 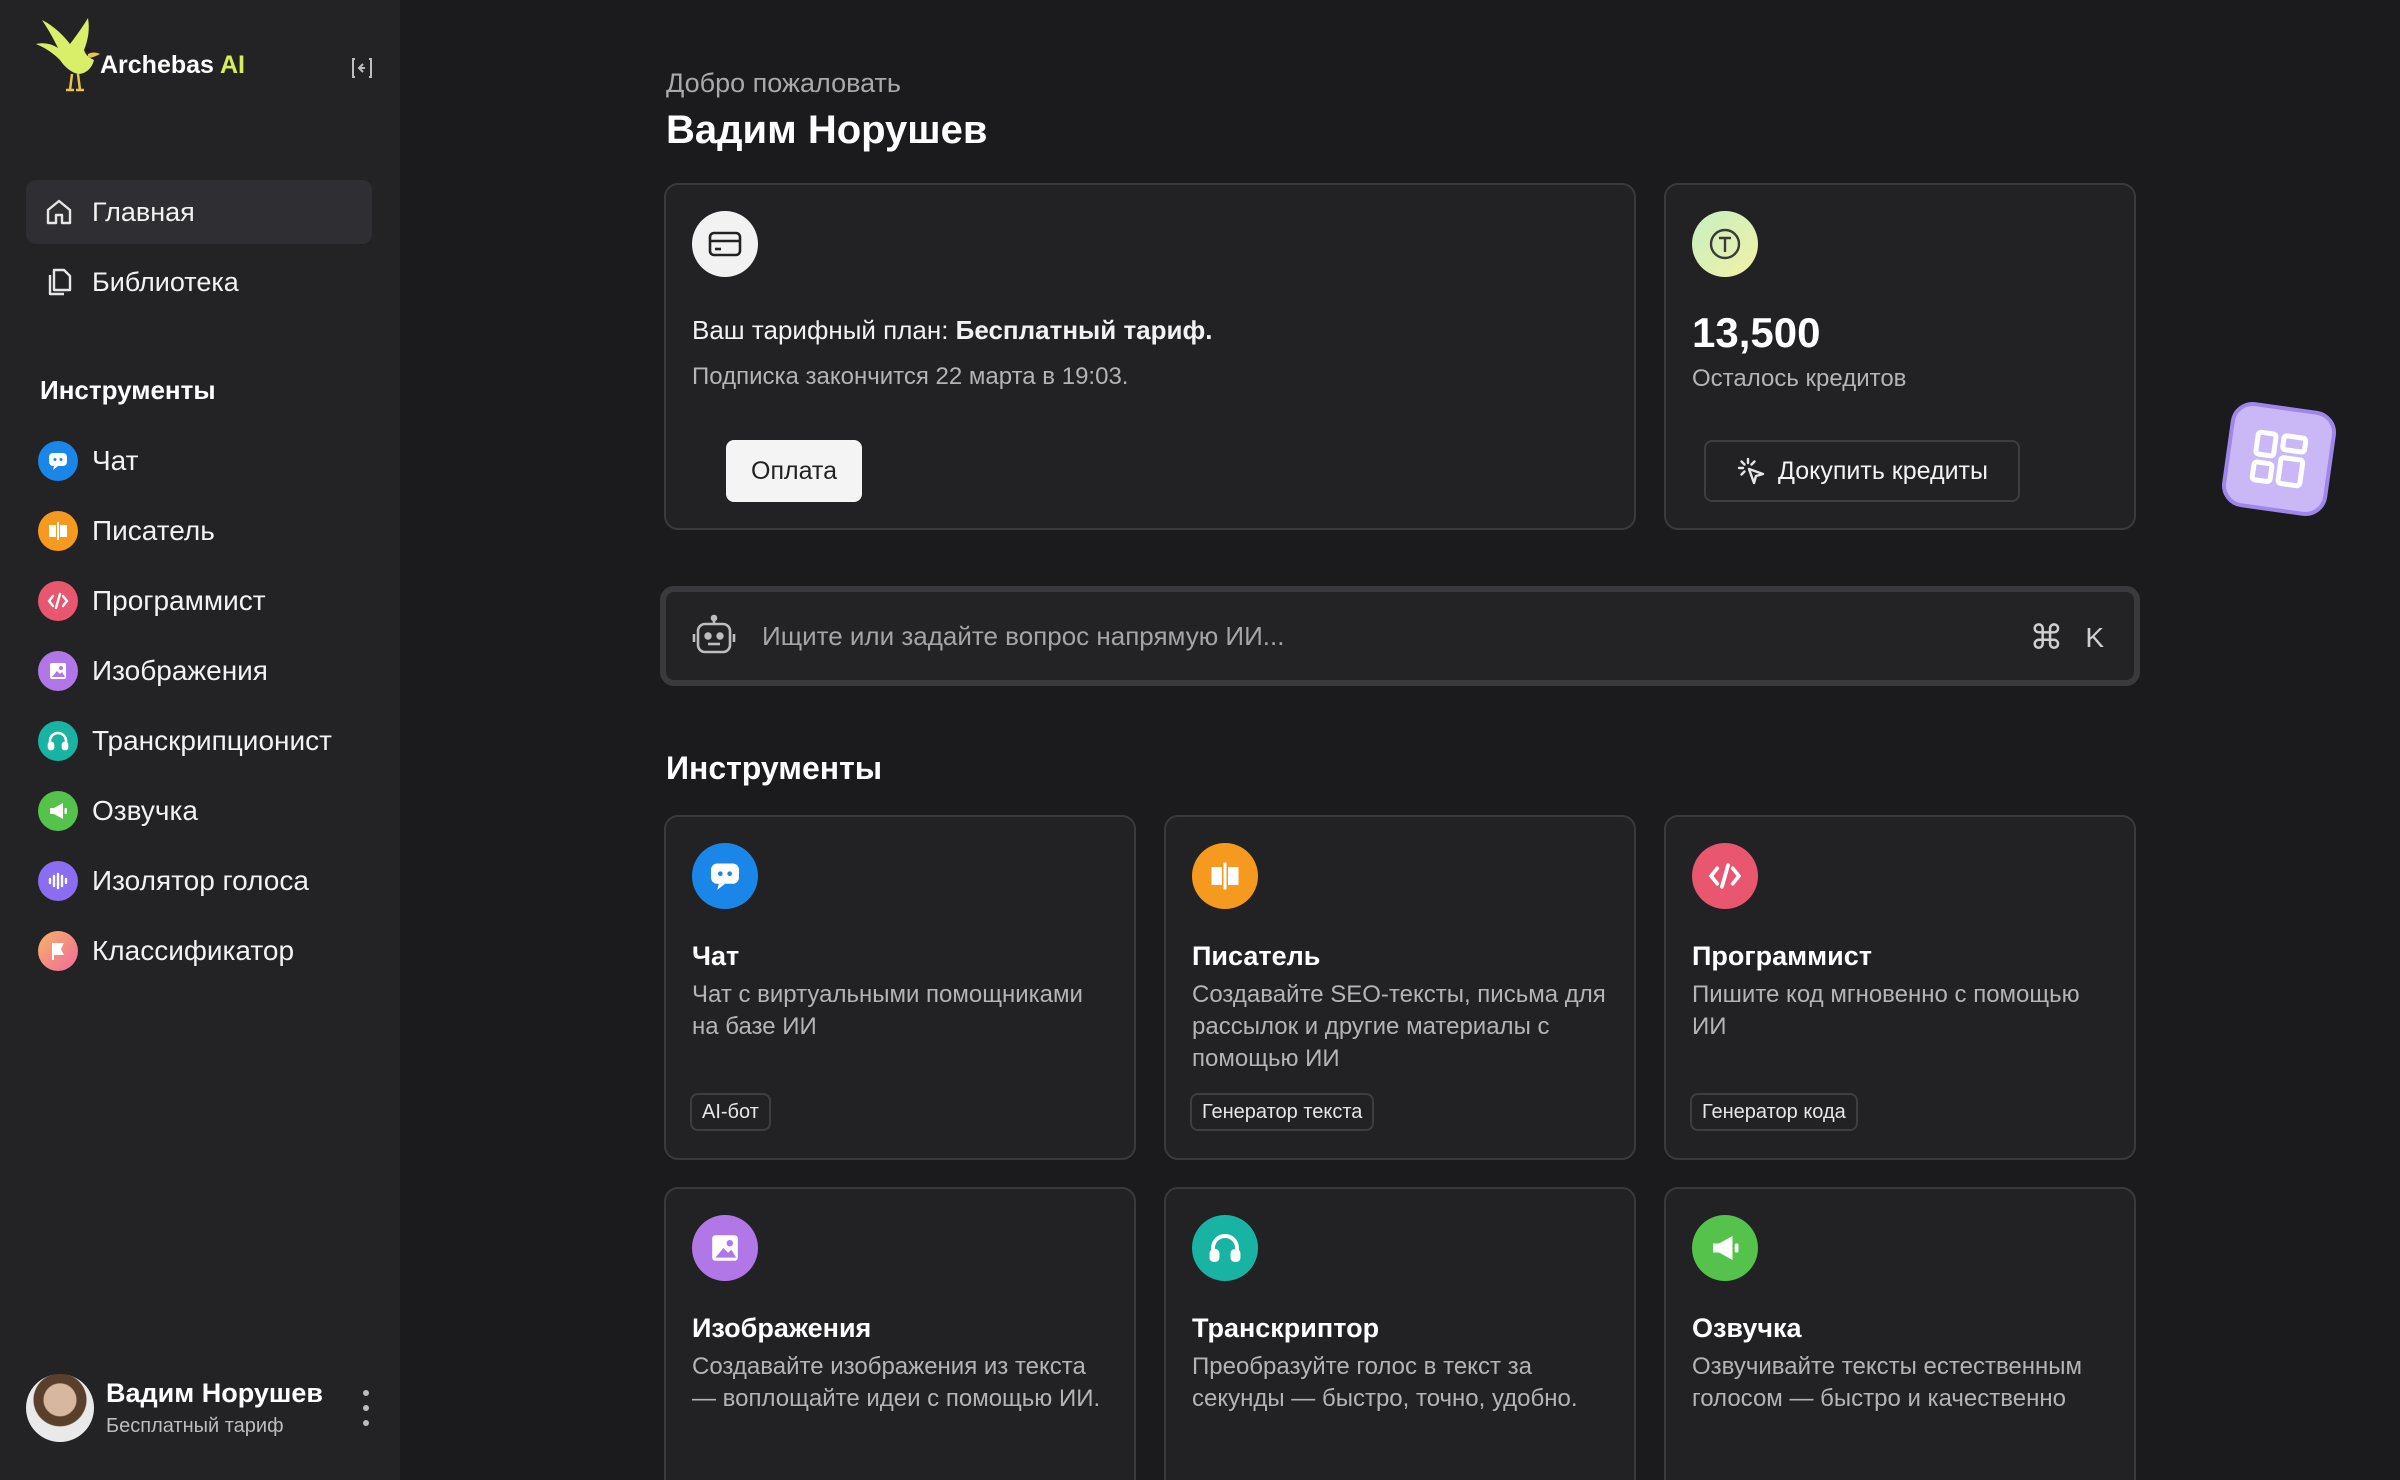 What do you see at coordinates (157, 65) in the screenshot?
I see `brand-name: Archebas` at bounding box center [157, 65].